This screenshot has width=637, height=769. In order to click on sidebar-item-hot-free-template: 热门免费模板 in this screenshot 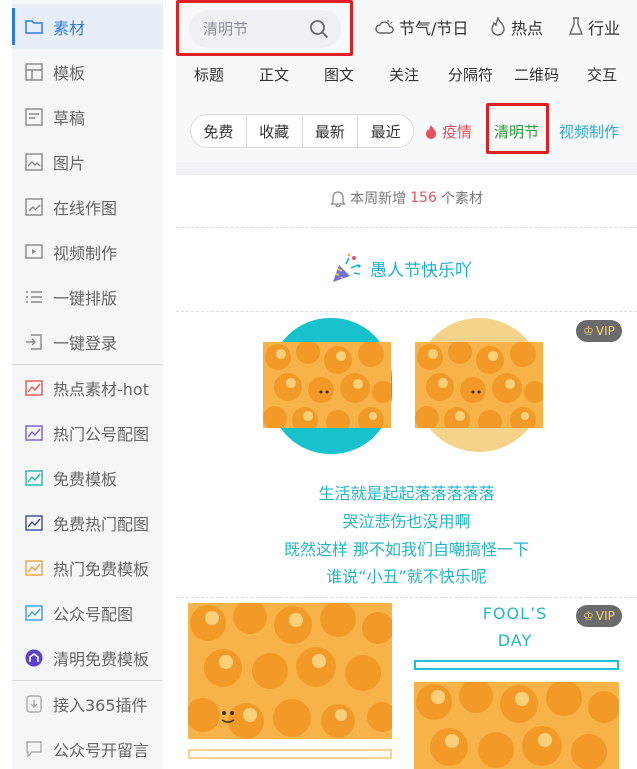, I will do `click(87, 567)`.